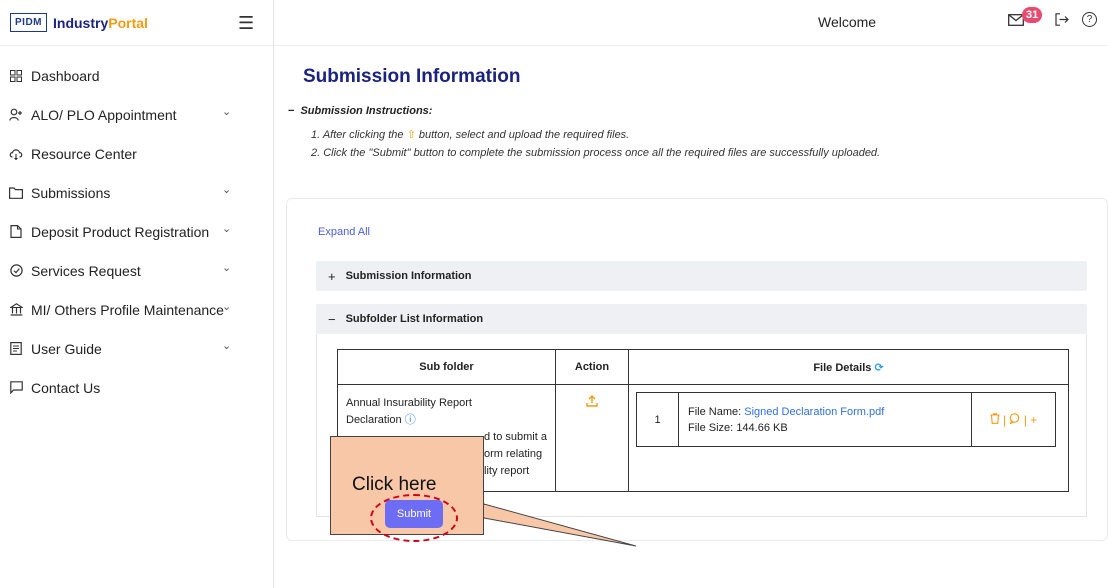 The height and width of the screenshot is (588, 1108). Describe the element at coordinates (842, 367) in the screenshot. I see `header-file-details-label: File Details` at that location.